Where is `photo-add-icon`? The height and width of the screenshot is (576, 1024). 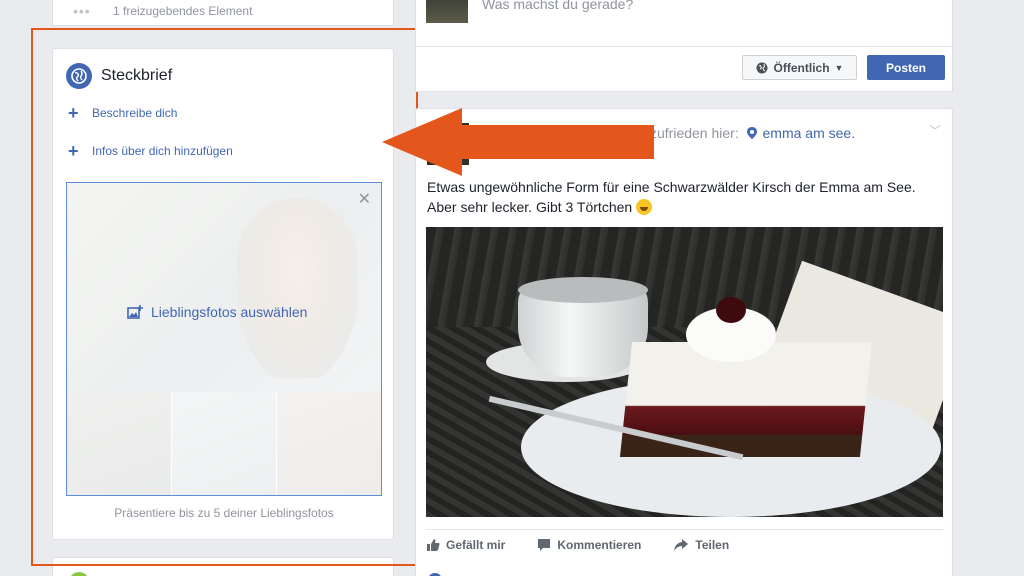 photo-add-icon is located at coordinates (135, 312).